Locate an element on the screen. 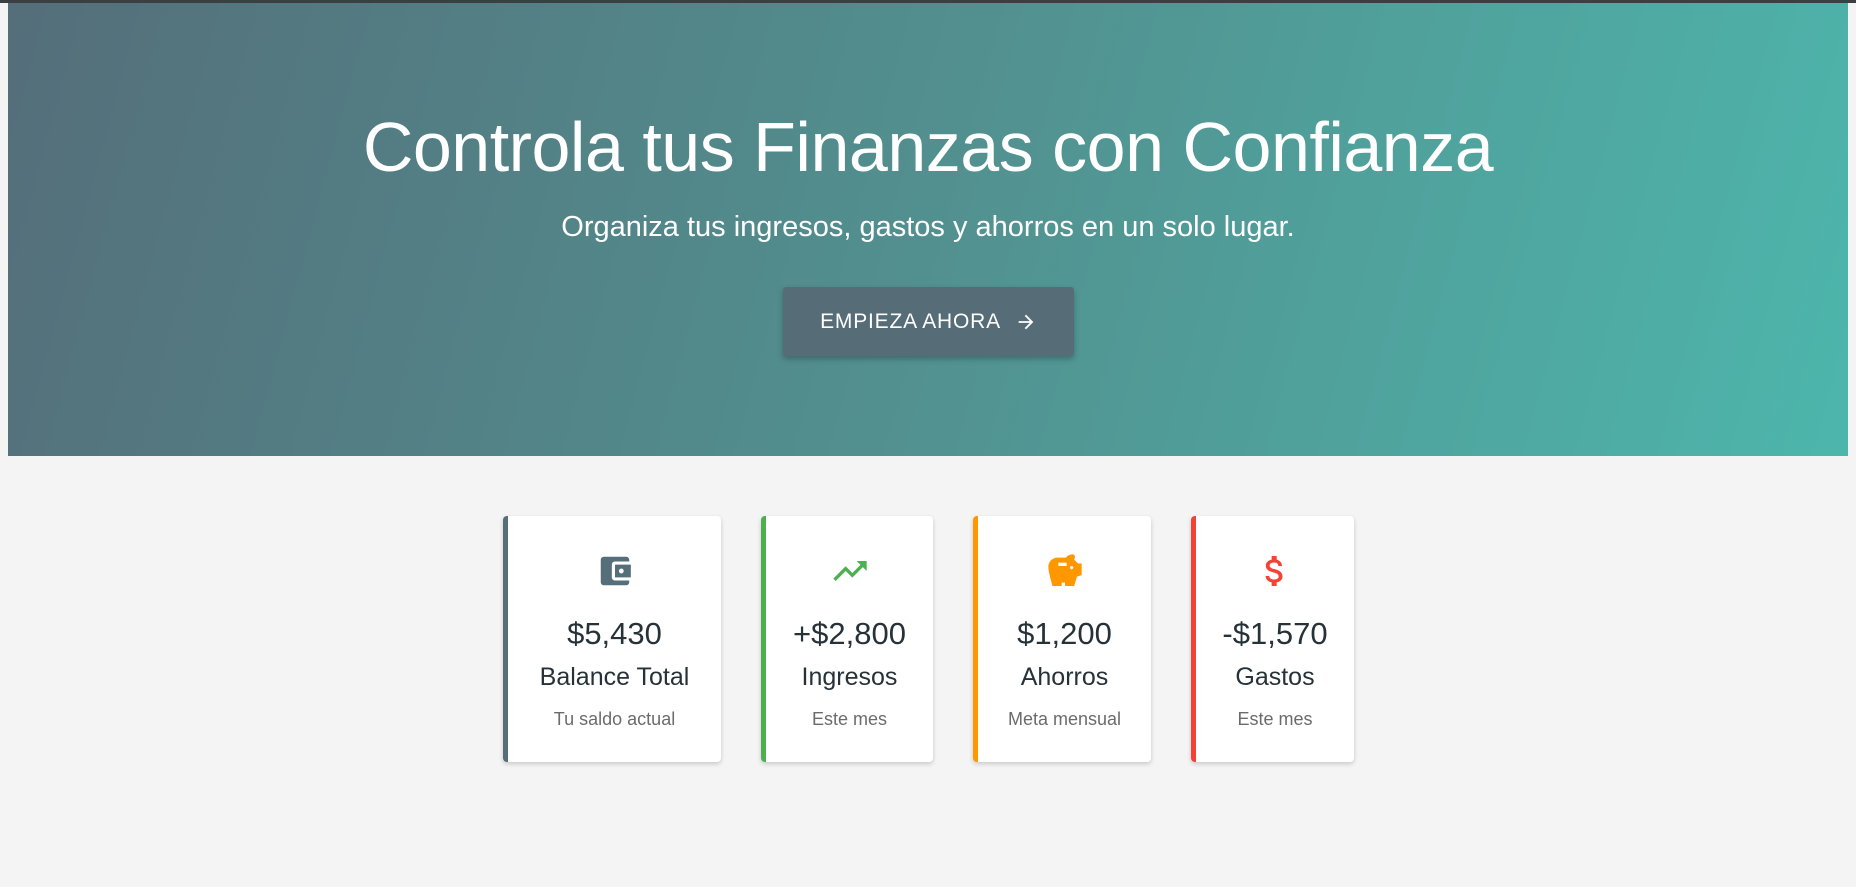  arrow-right-icon is located at coordinates (1026, 322).